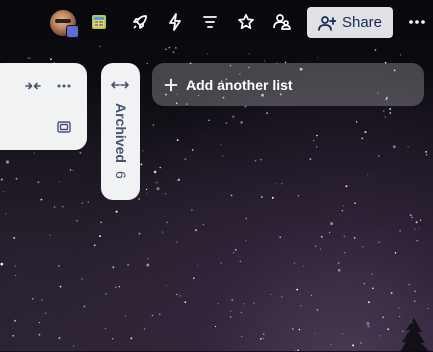 This screenshot has height=352, width=433. I want to click on archived-count: 6, so click(121, 174).